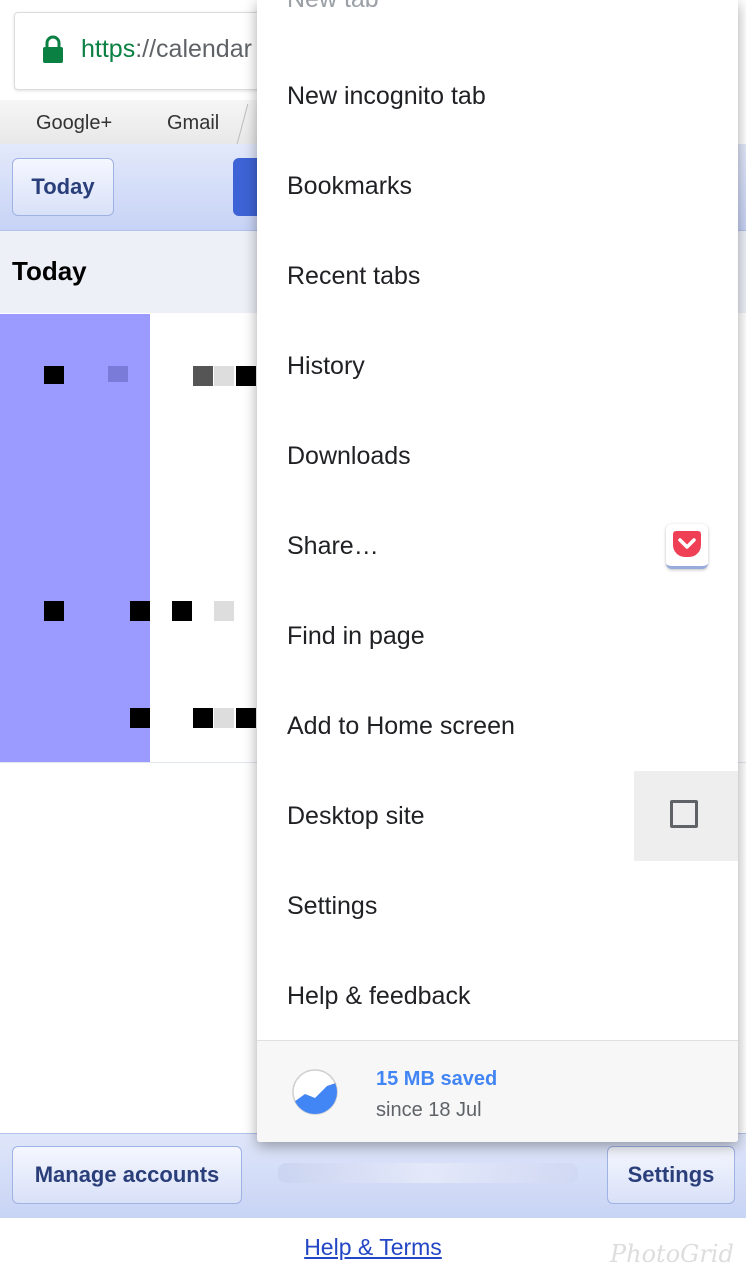 This screenshot has width=746, height=1280. I want to click on today-button: Today, so click(63, 187).